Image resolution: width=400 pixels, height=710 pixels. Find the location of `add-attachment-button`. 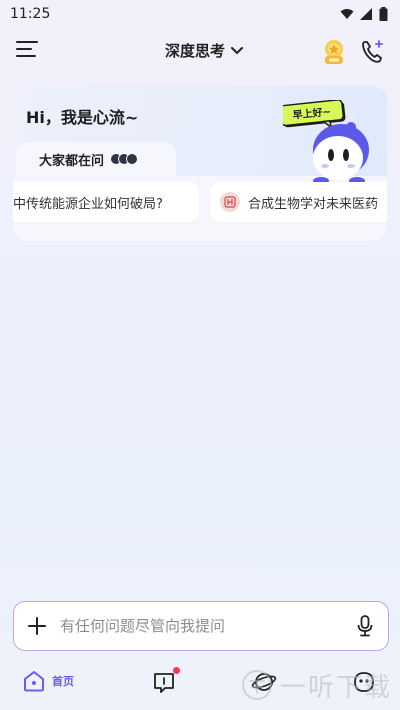

add-attachment-button is located at coordinates (37, 626).